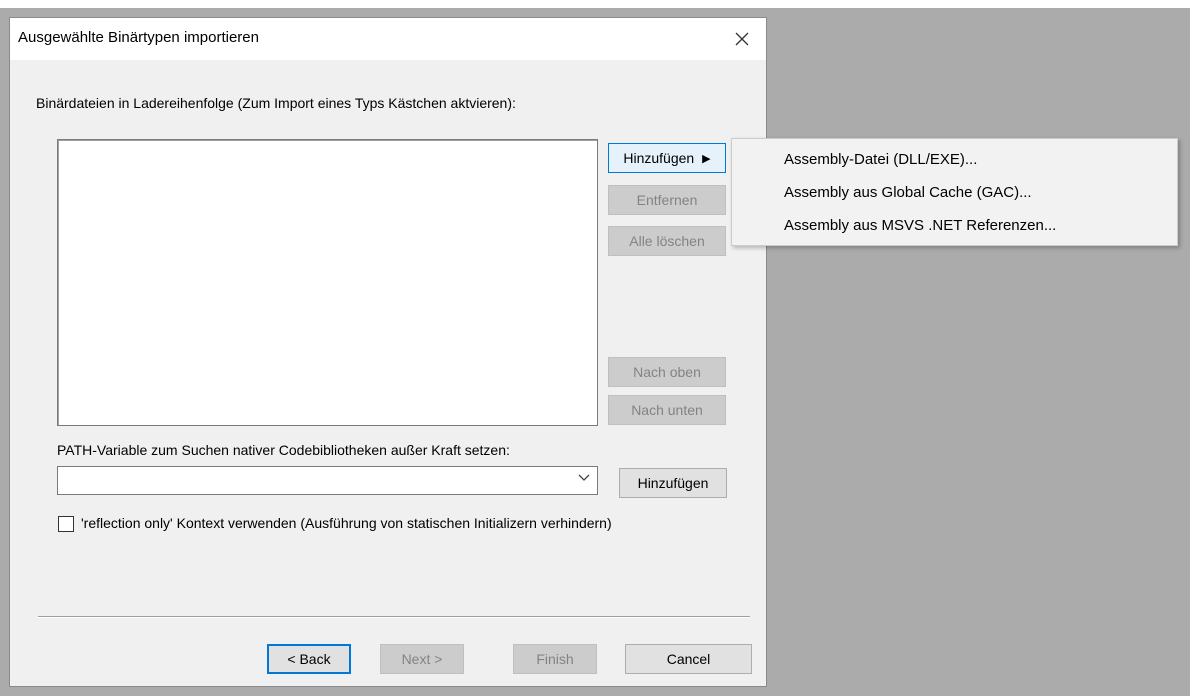 The image size is (1190, 696). Describe the element at coordinates (659, 158) in the screenshot. I see `add-binary-button-label: Hinzufügen` at that location.